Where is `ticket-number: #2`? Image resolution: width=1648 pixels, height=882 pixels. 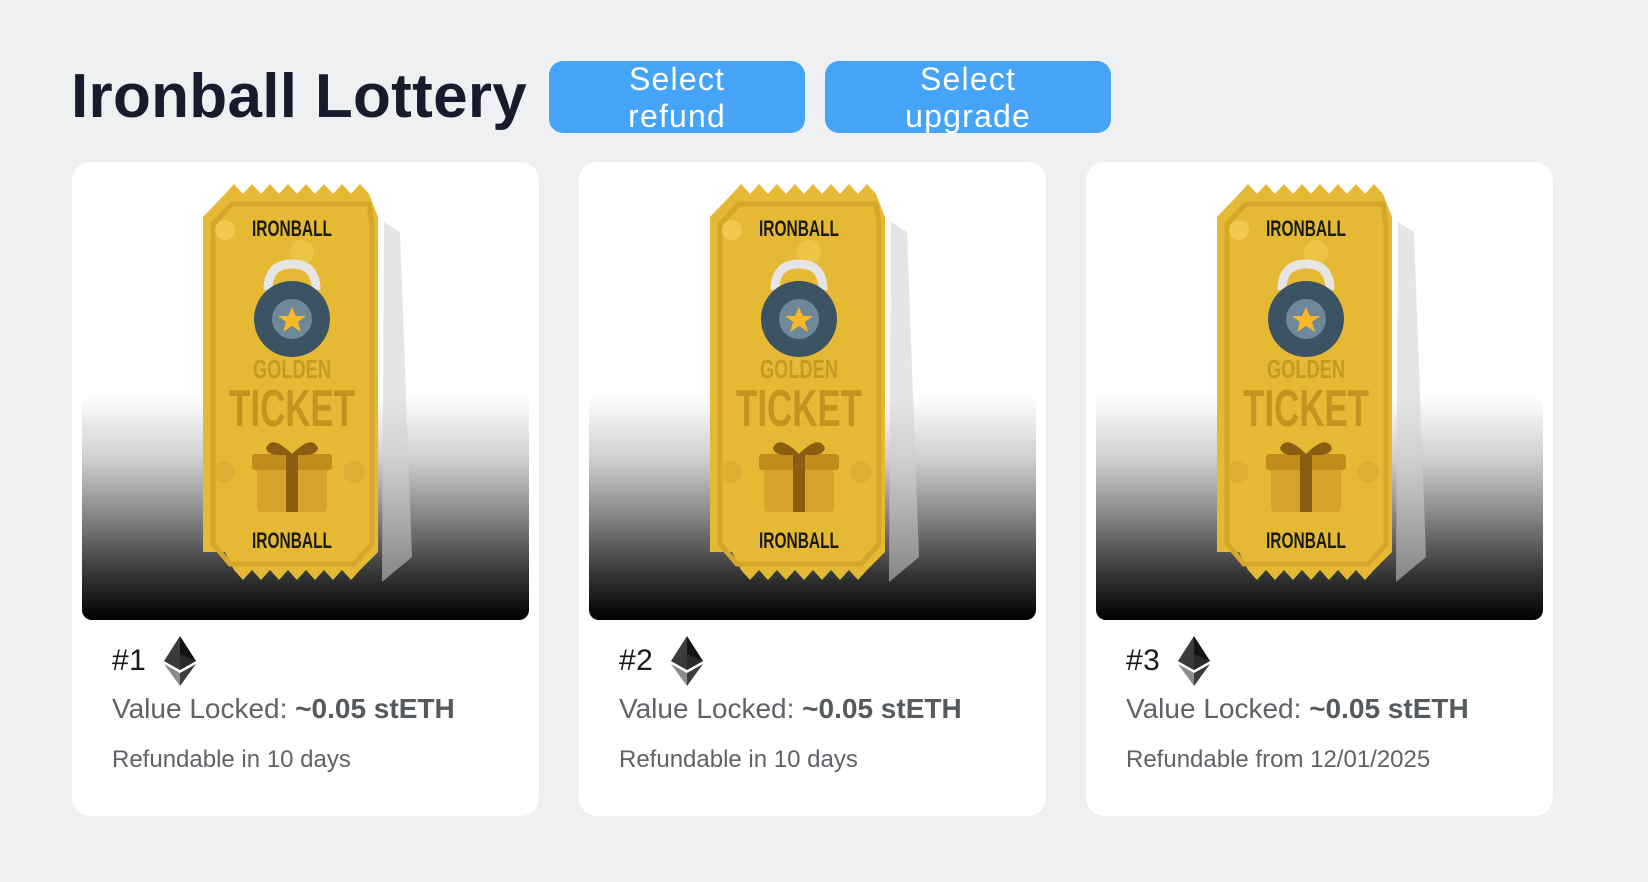
ticket-number: #2 is located at coordinates (636, 660).